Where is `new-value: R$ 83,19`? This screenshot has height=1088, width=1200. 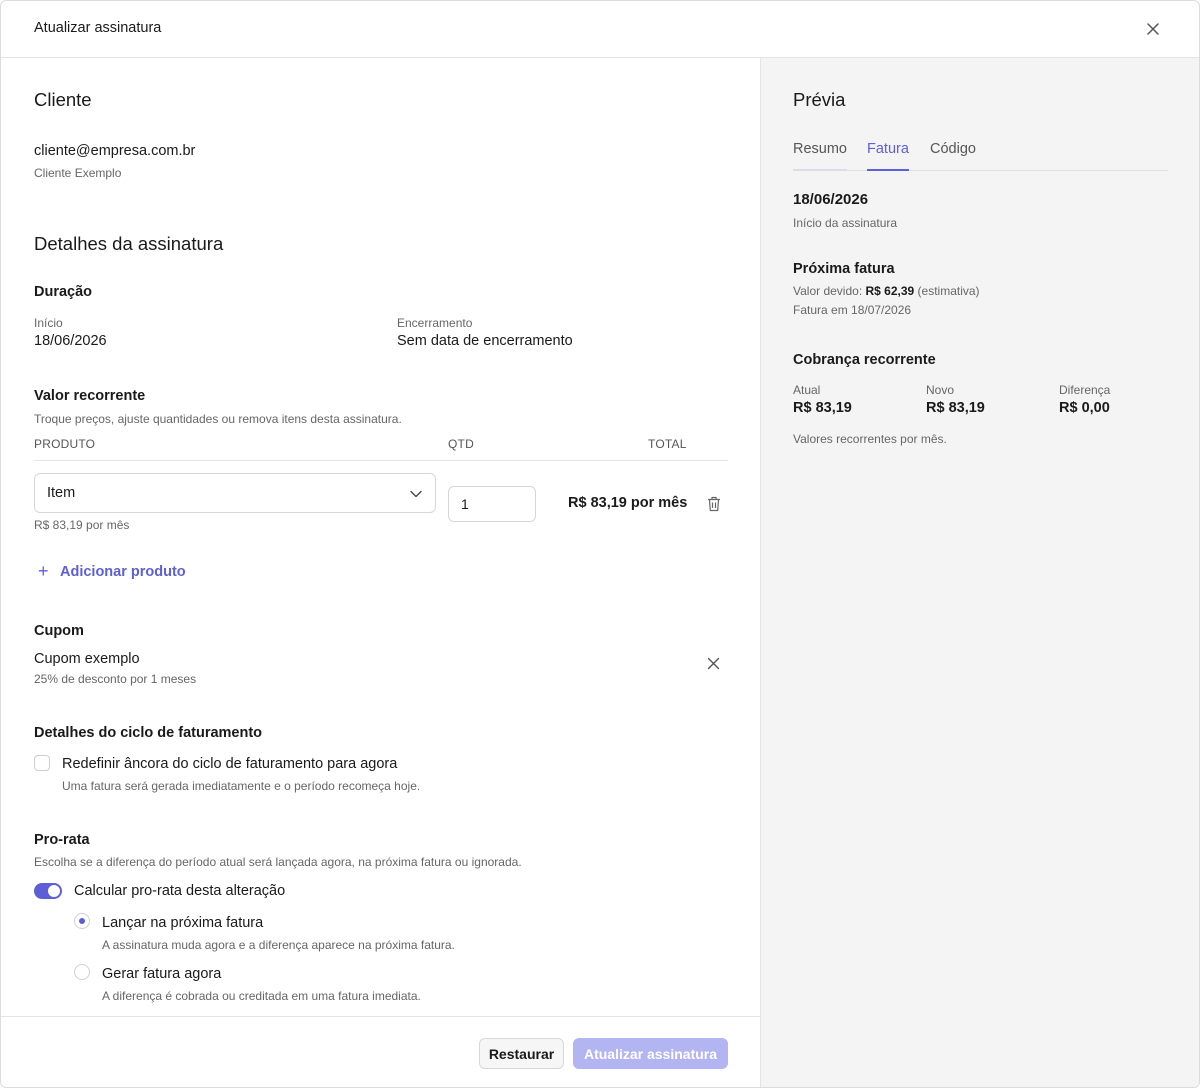
new-value: R$ 83,19 is located at coordinates (955, 408).